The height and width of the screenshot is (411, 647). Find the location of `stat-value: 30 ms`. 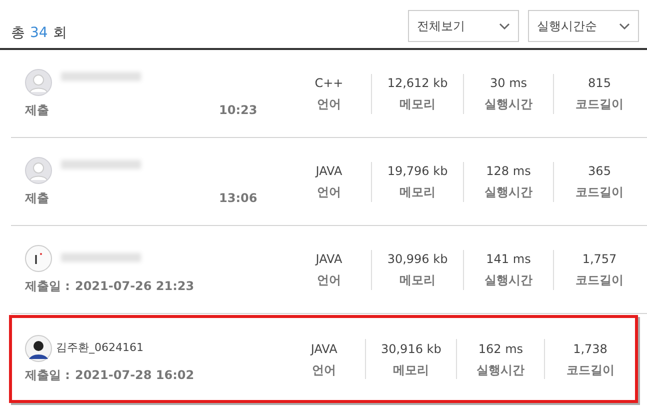

stat-value: 30 ms is located at coordinates (509, 83).